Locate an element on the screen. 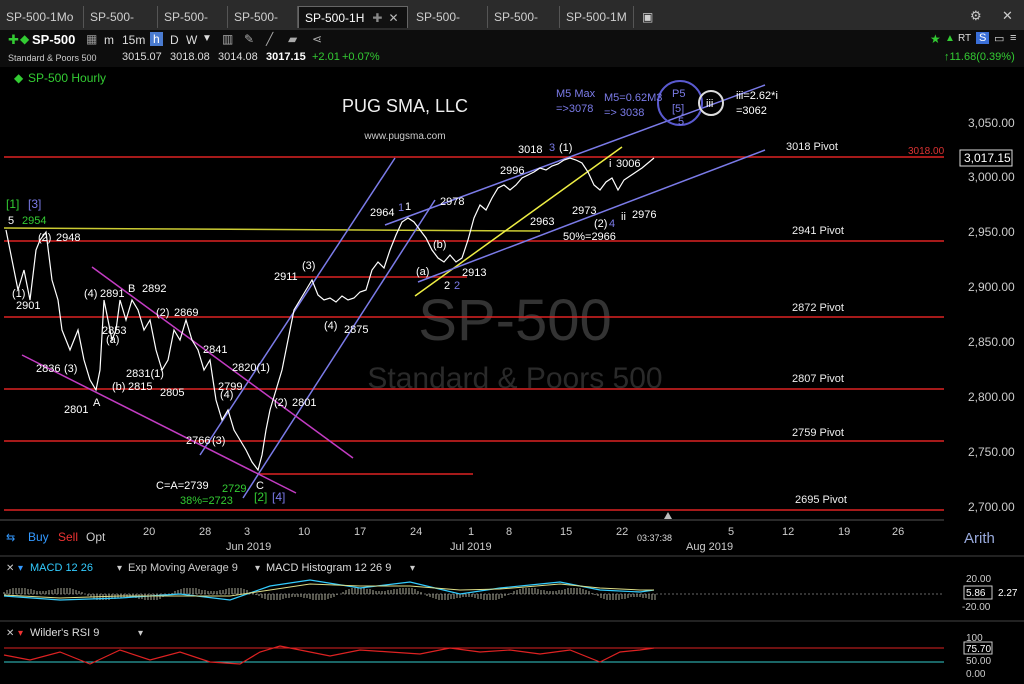 Image resolution: width=1024 pixels, height=684 pixels. y-label: 2,850.00 is located at coordinates (991, 342).